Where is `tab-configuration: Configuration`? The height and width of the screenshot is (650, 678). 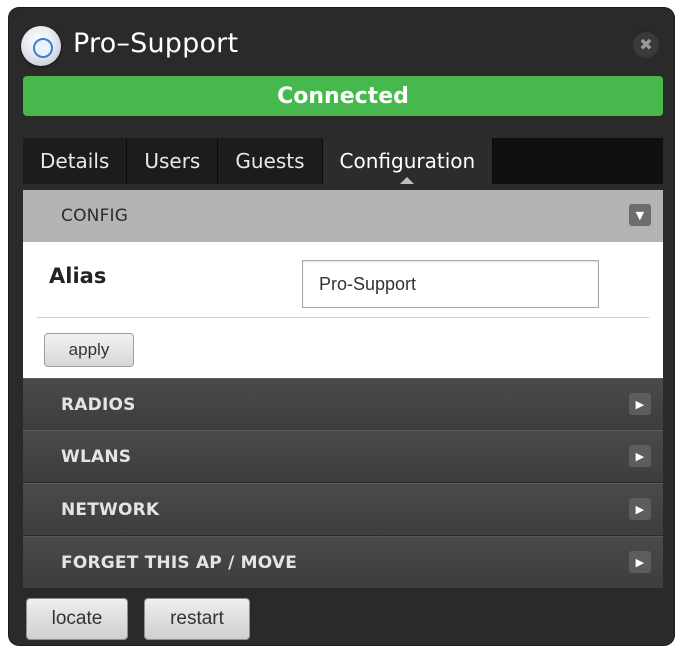
tab-configuration: Configuration is located at coordinates (408, 161).